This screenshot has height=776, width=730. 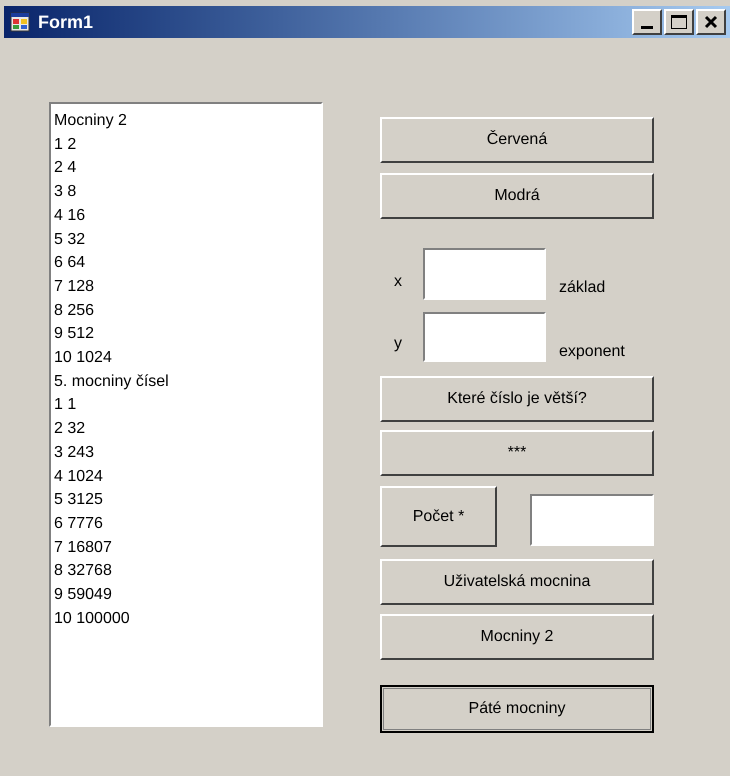 What do you see at coordinates (187, 524) in the screenshot?
I see `list-item: 6 7776` at bounding box center [187, 524].